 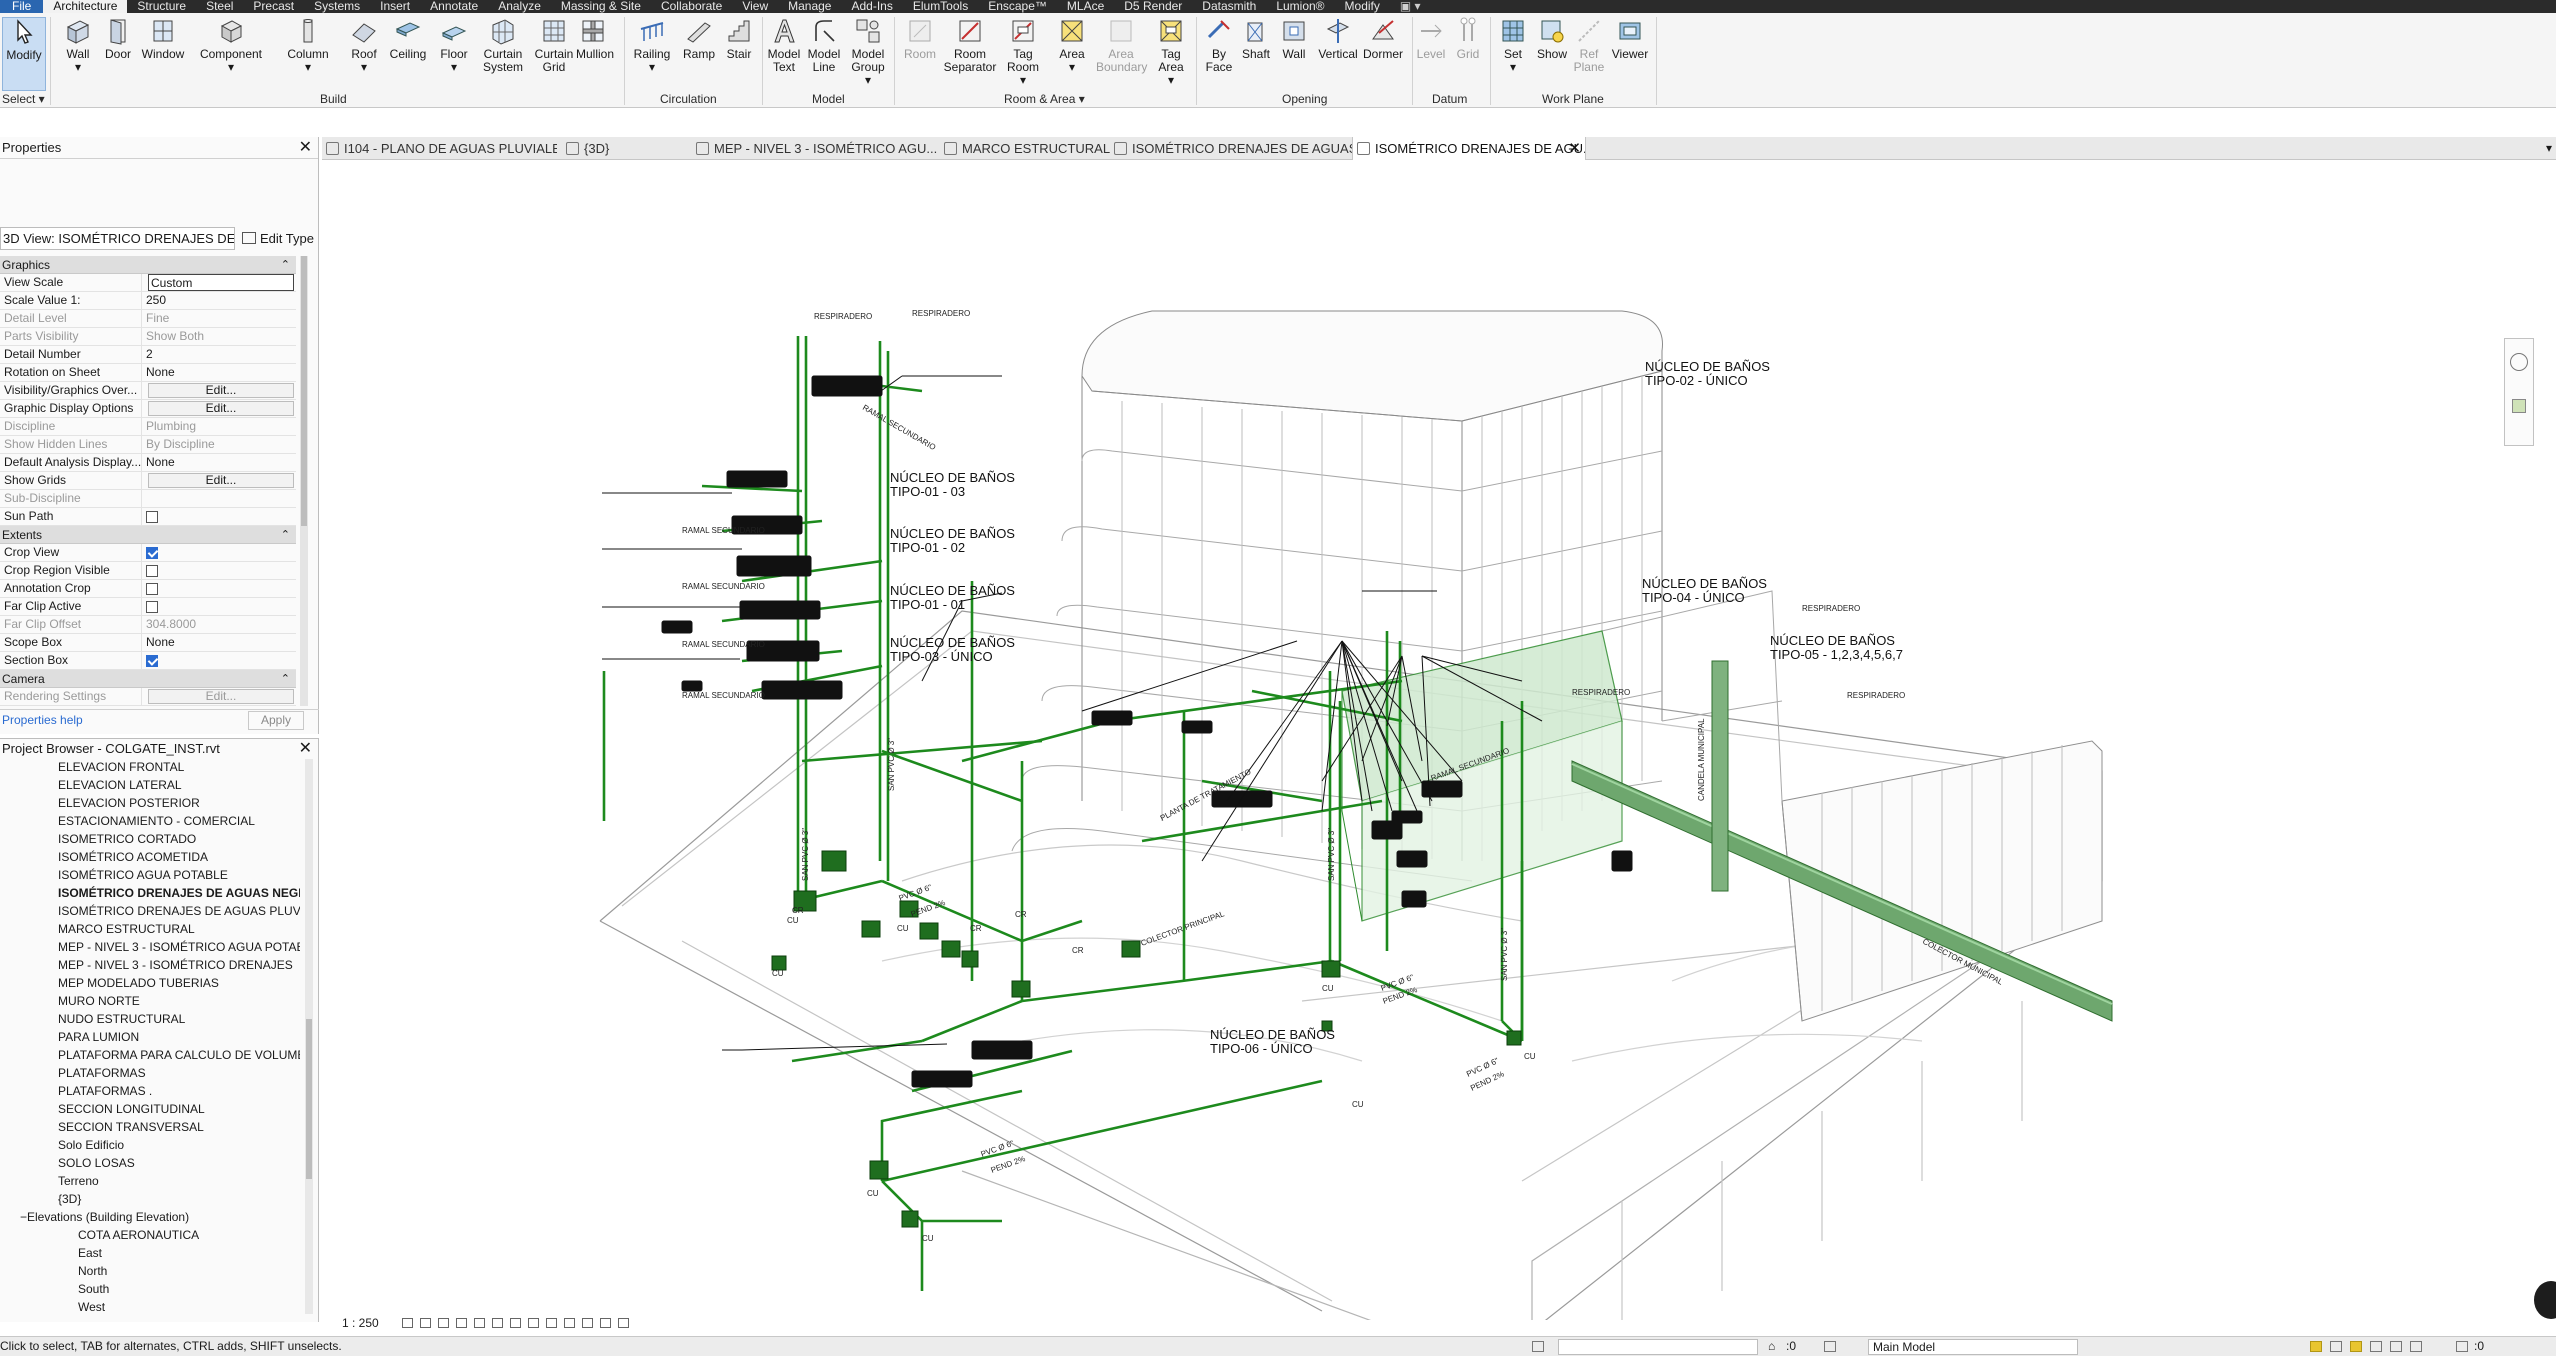 What do you see at coordinates (1513, 45) in the screenshot?
I see `set-button: Set ▾` at bounding box center [1513, 45].